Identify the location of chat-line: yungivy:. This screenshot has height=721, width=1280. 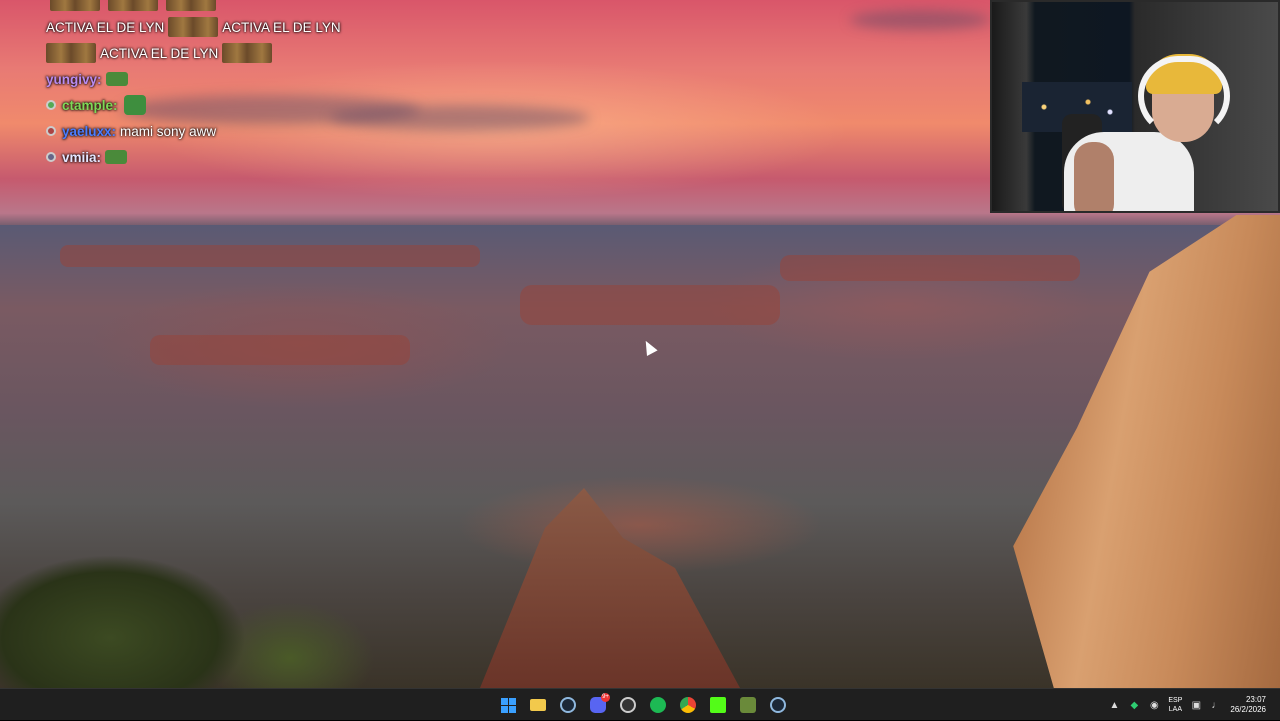
(206, 79).